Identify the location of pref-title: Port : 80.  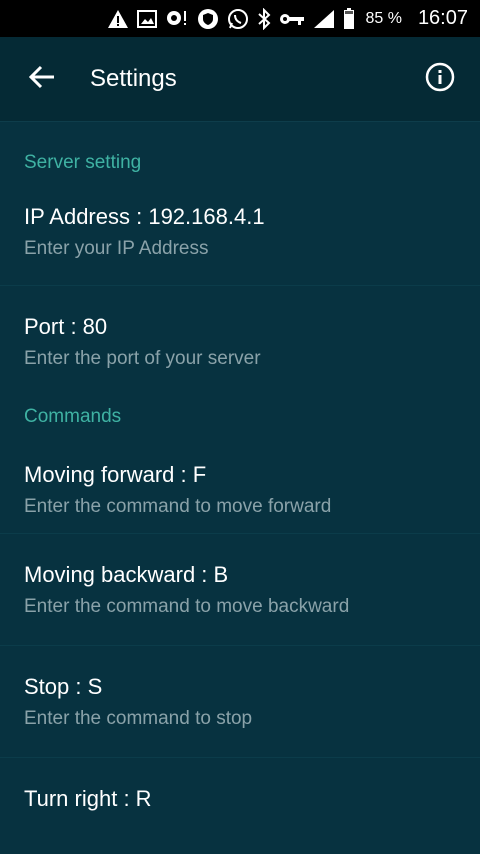
(66, 326).